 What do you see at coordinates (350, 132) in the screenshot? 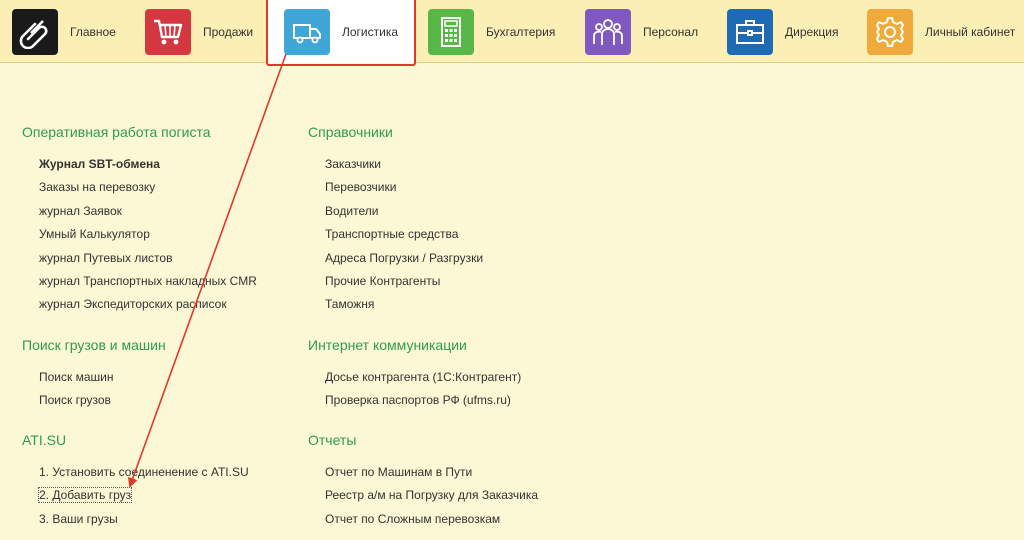
I see `section-title: Справочники` at bounding box center [350, 132].